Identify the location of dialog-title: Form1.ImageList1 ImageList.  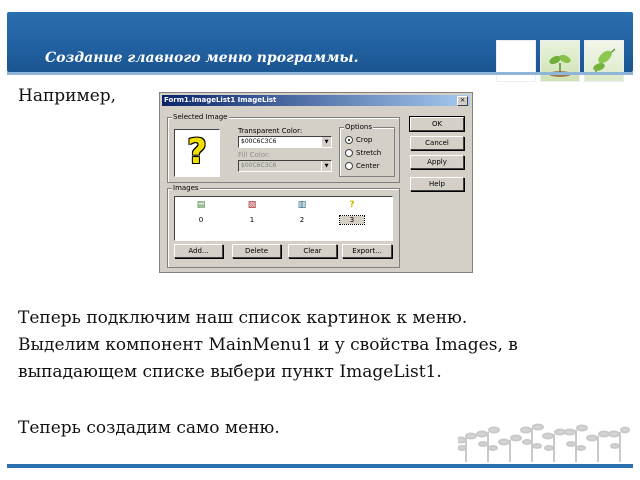
(220, 100).